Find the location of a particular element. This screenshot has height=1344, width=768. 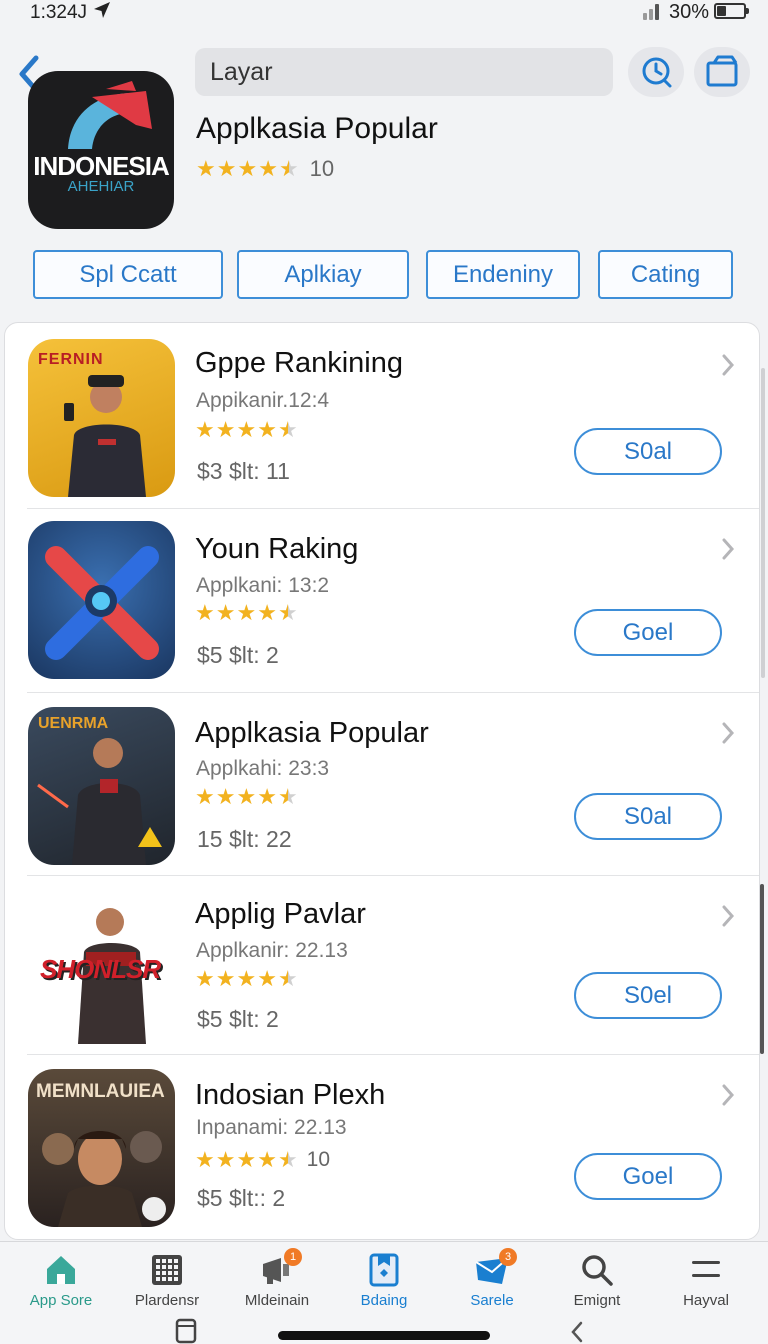

document-icon is located at coordinates (186, 1331).